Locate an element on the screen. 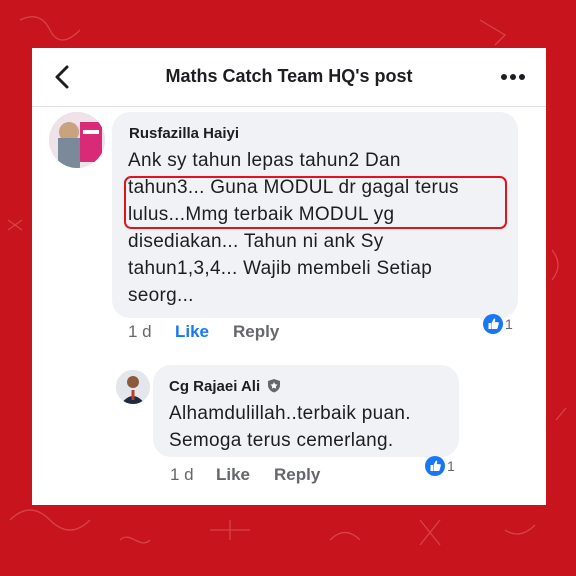  more-horizontal-icon is located at coordinates (513, 77).